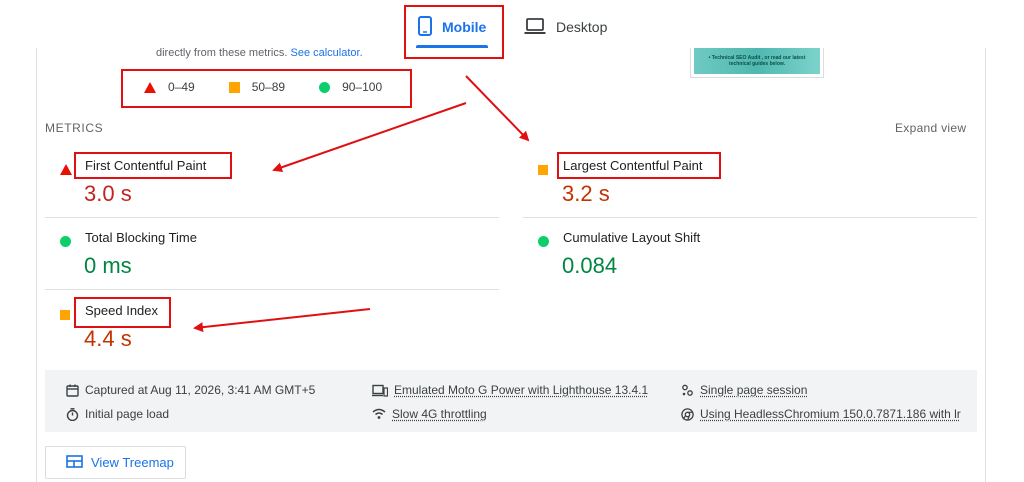 This screenshot has height=482, width=1024. What do you see at coordinates (108, 338) in the screenshot?
I see `metric-value: 4.4 s` at bounding box center [108, 338].